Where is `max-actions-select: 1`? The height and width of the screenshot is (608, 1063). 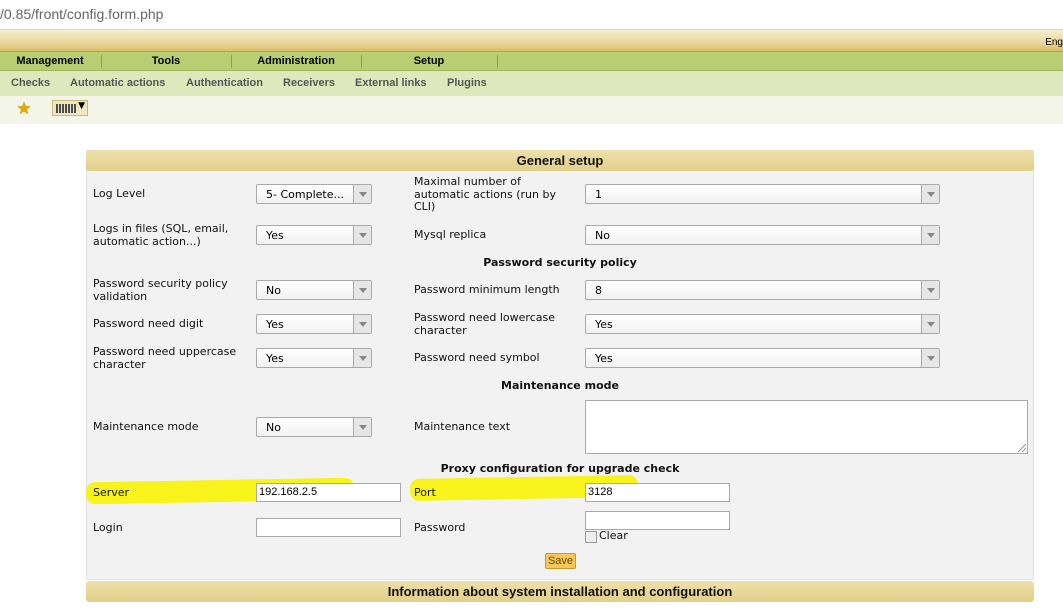
max-actions-select: 1 is located at coordinates (762, 194).